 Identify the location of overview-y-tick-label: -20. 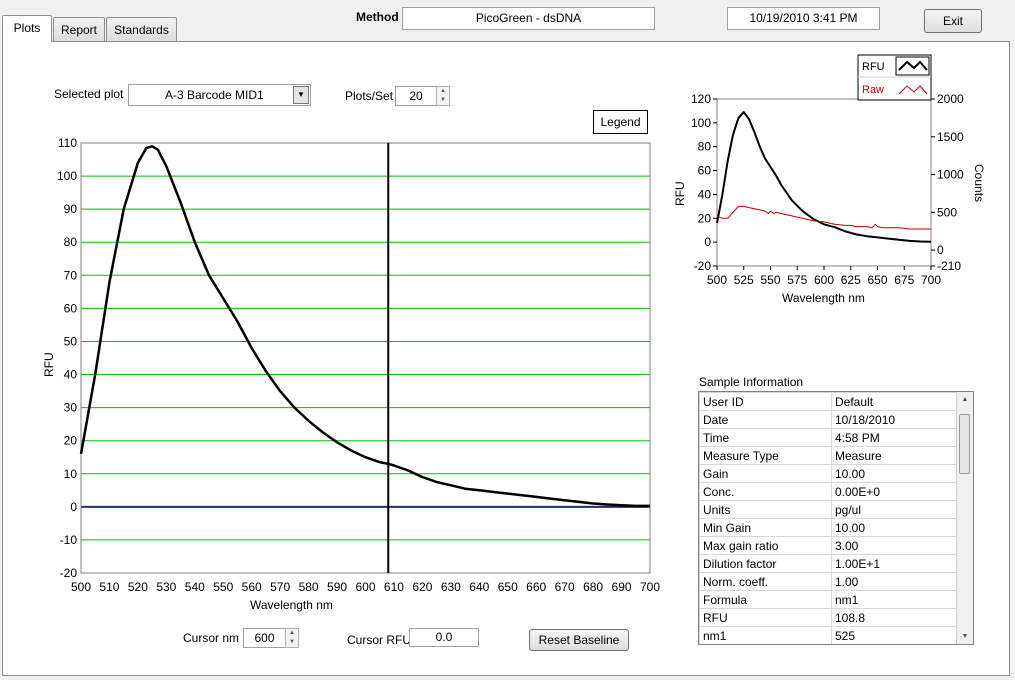
(703, 266).